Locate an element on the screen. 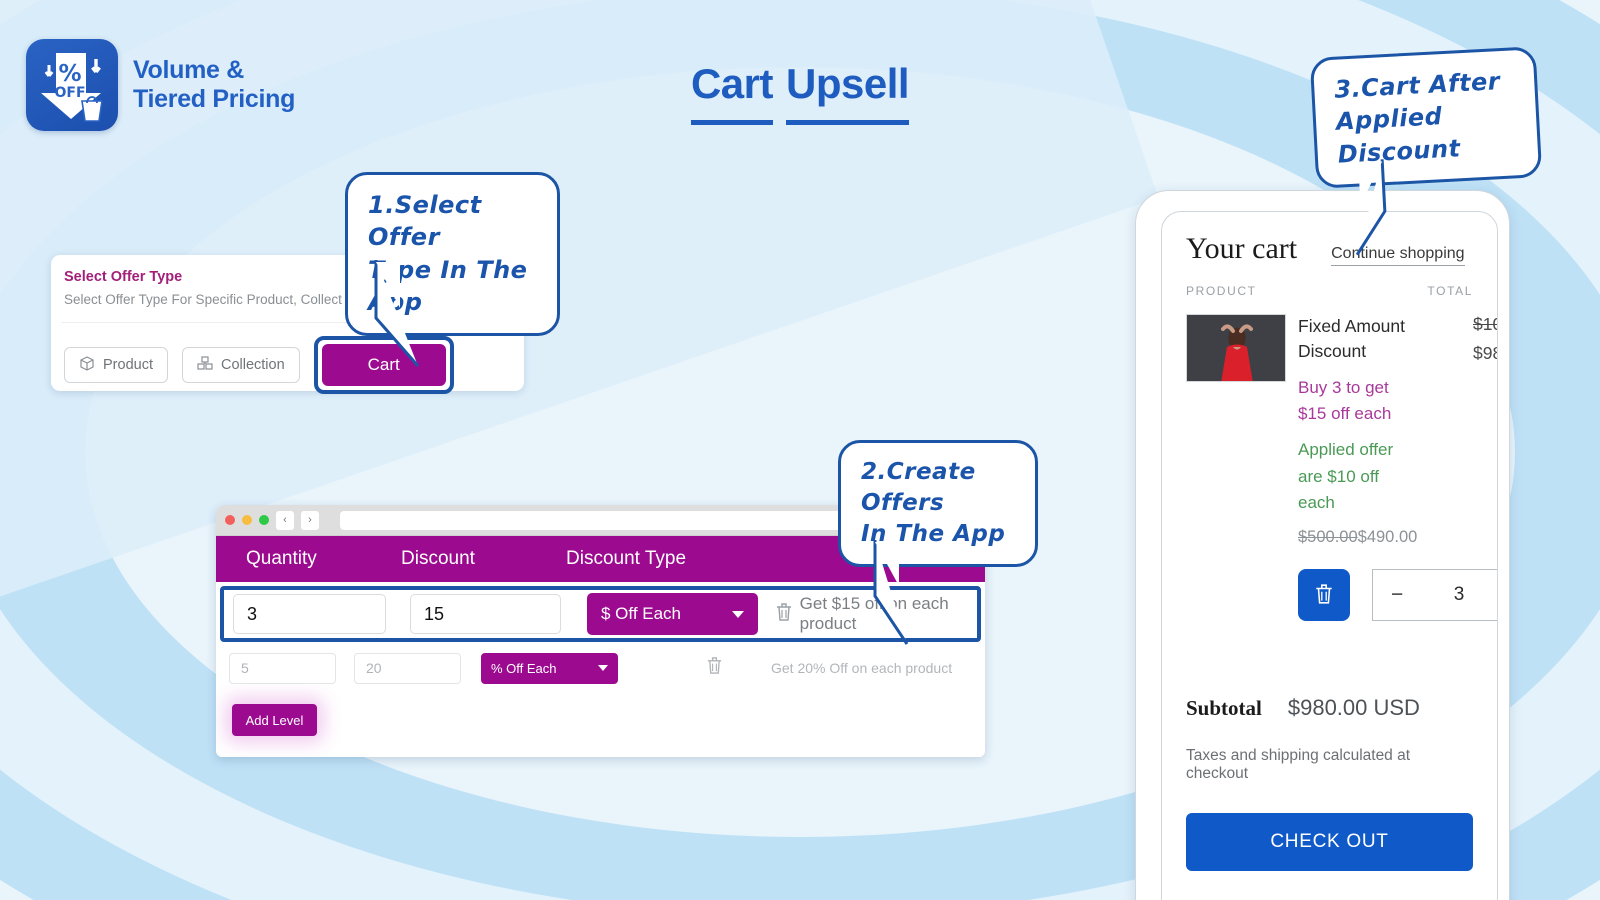 The height and width of the screenshot is (900, 1600). offer-message-line-1: Buy 3 to get is located at coordinates (1343, 387).